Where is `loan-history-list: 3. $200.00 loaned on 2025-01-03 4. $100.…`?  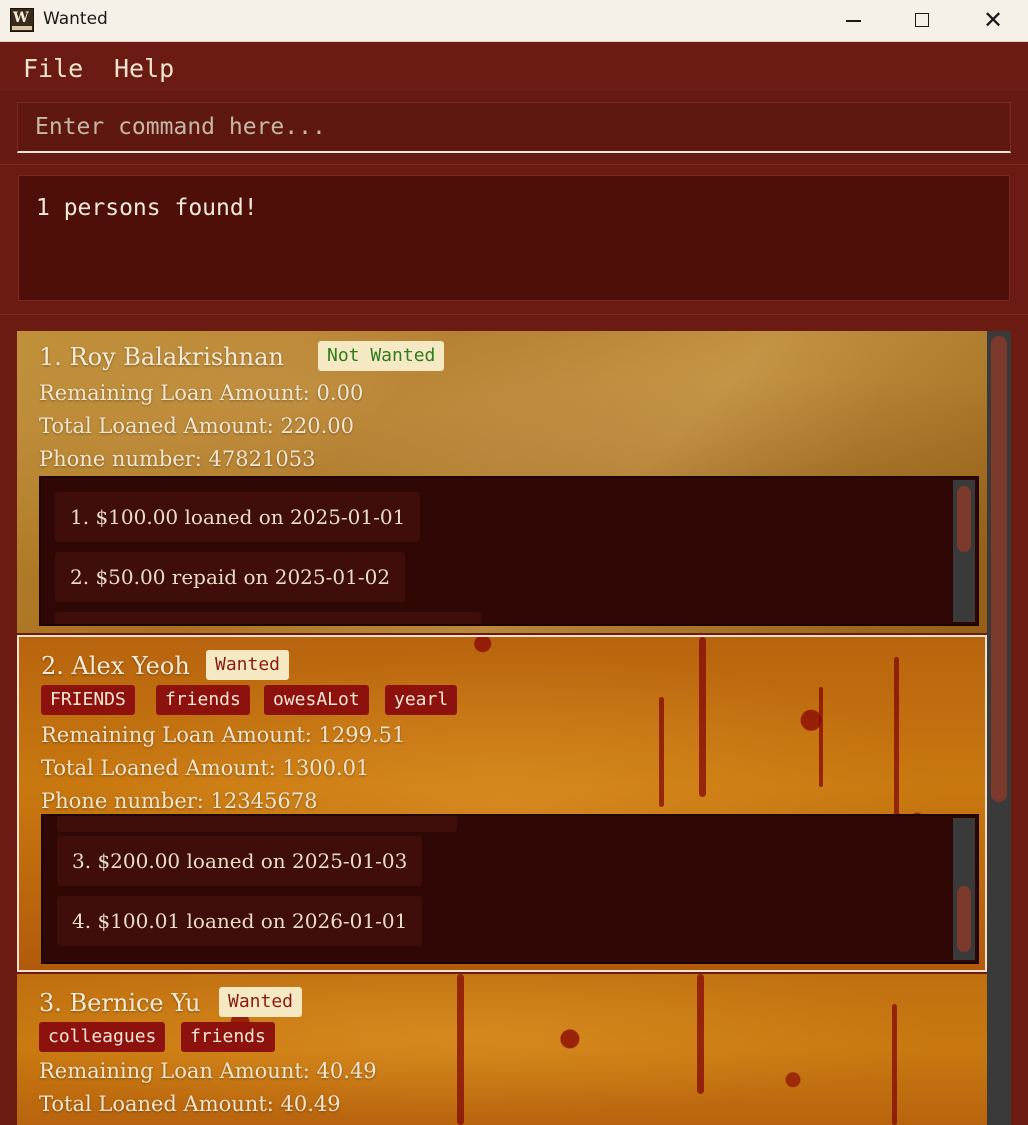
loan-history-list: 3. $200.00 loaned on 2025-01-03 4. $100.… is located at coordinates (510, 889).